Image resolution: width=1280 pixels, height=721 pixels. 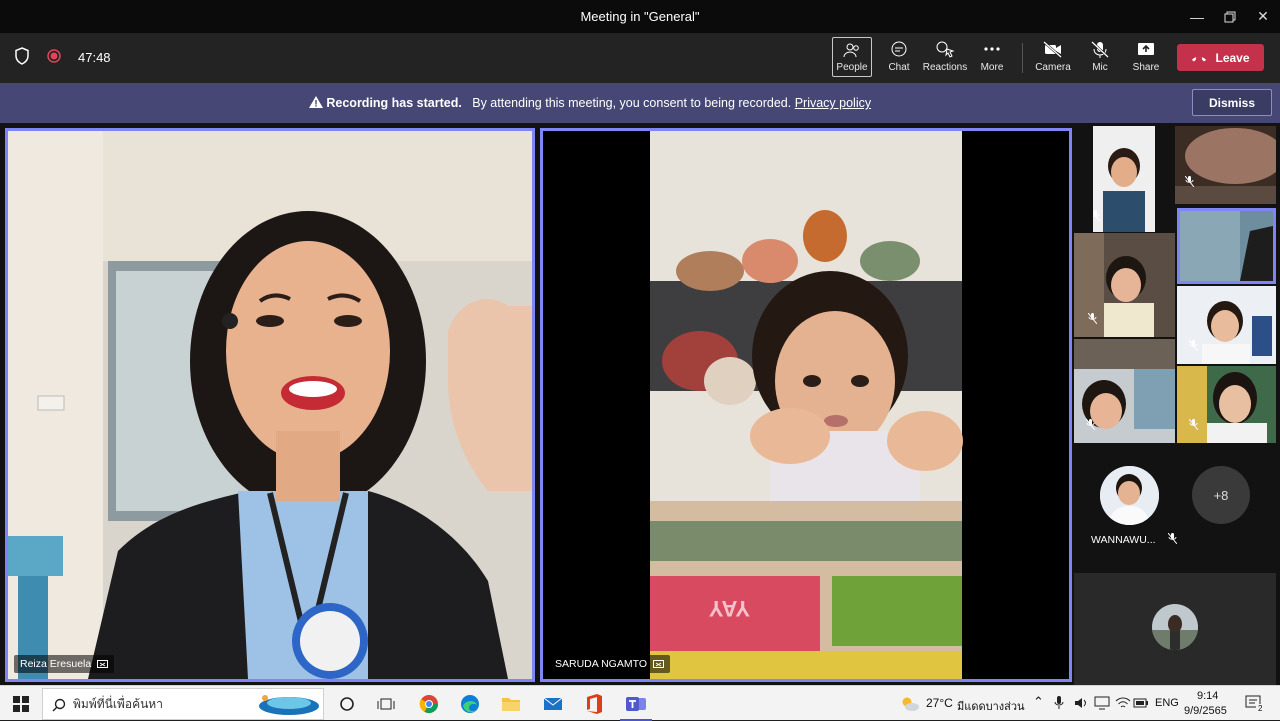 What do you see at coordinates (992, 49) in the screenshot?
I see `more-icon` at bounding box center [992, 49].